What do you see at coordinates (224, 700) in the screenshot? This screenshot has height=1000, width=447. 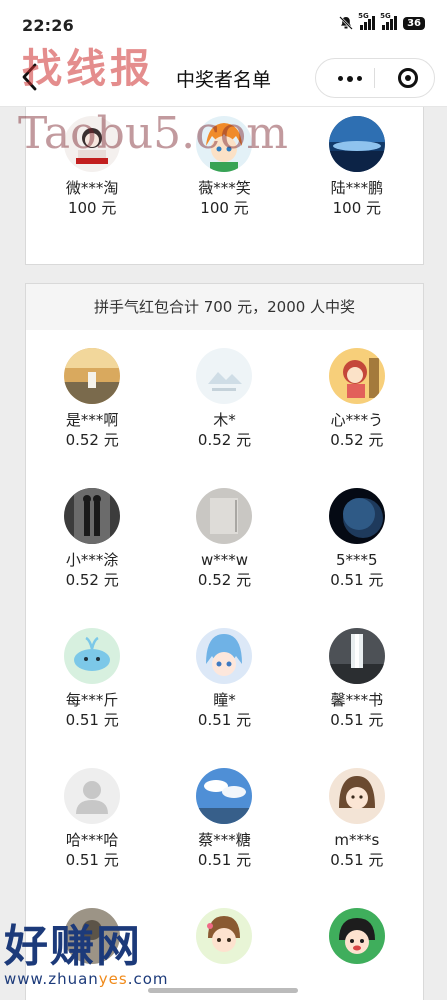 I see `winner-name: 瞳*` at bounding box center [224, 700].